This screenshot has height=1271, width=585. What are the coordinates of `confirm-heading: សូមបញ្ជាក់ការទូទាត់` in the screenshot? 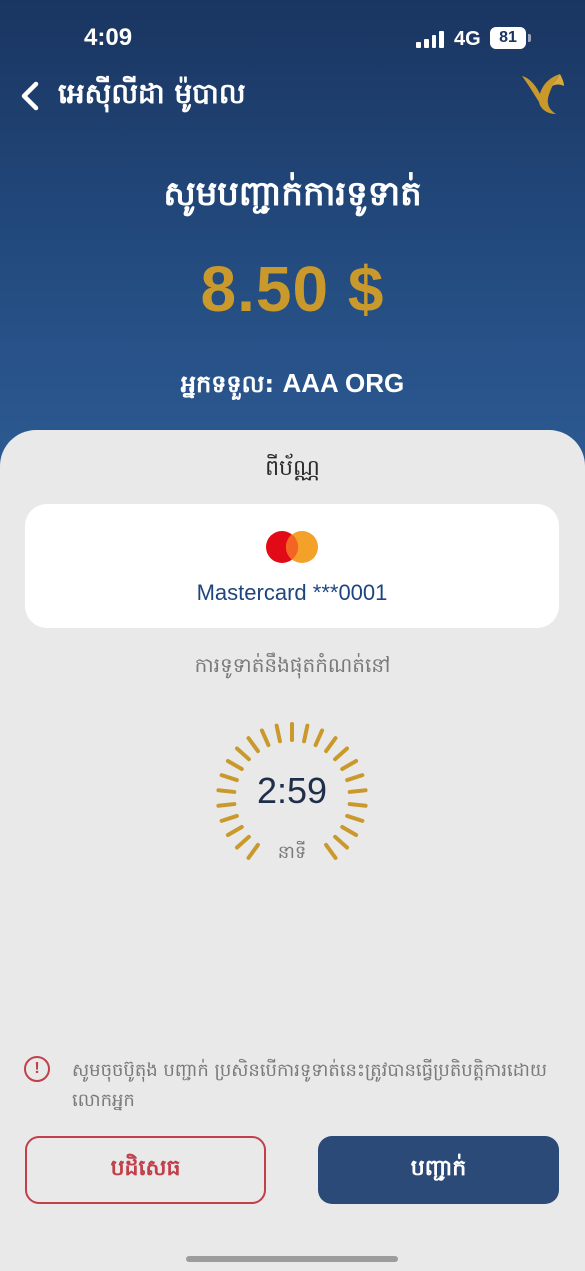 It's located at (292, 194).